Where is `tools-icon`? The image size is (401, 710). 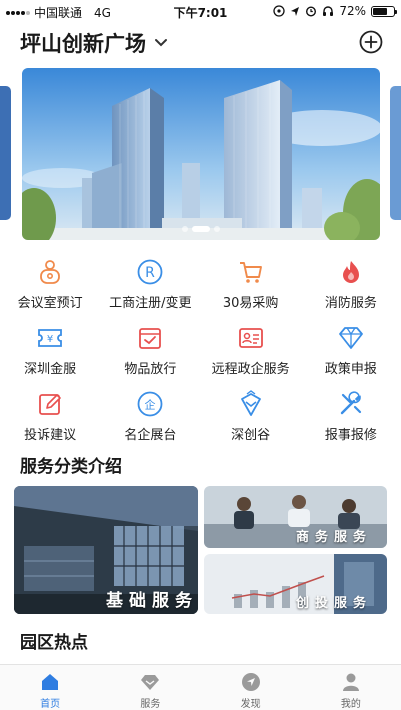 tools-icon is located at coordinates (350, 403).